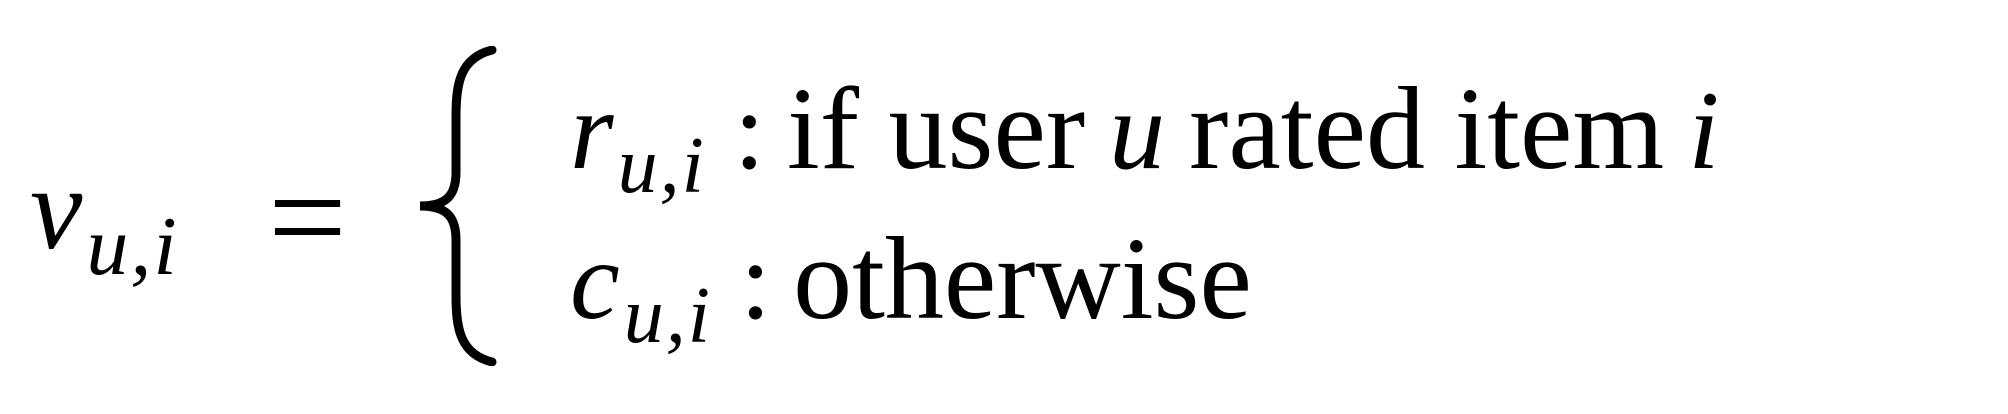 This screenshot has width=2008, height=414. What do you see at coordinates (307, 217) in the screenshot?
I see `equals-sign: =` at bounding box center [307, 217].